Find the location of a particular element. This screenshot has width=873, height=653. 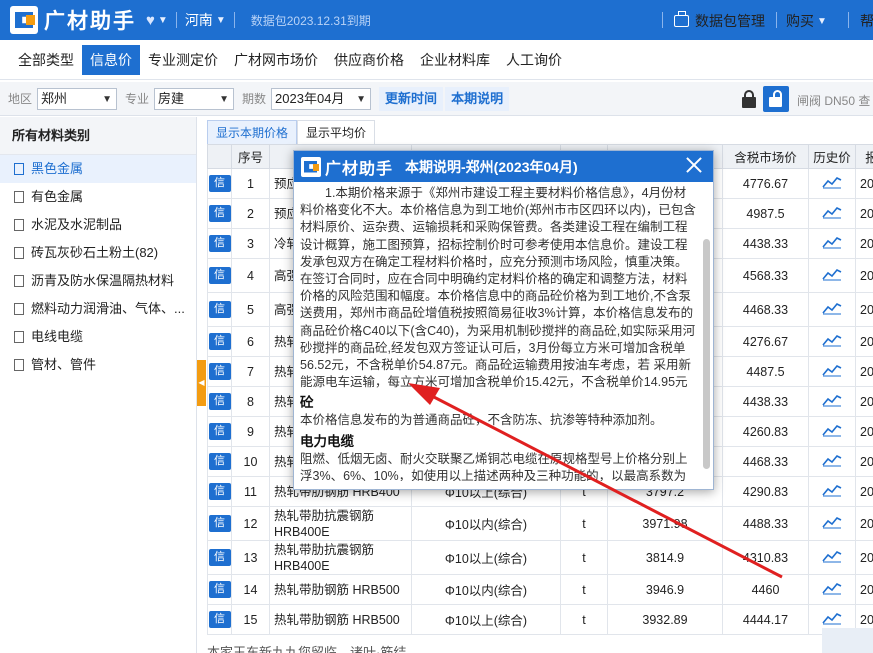

help-button: 帮 is located at coordinates (866, 21).